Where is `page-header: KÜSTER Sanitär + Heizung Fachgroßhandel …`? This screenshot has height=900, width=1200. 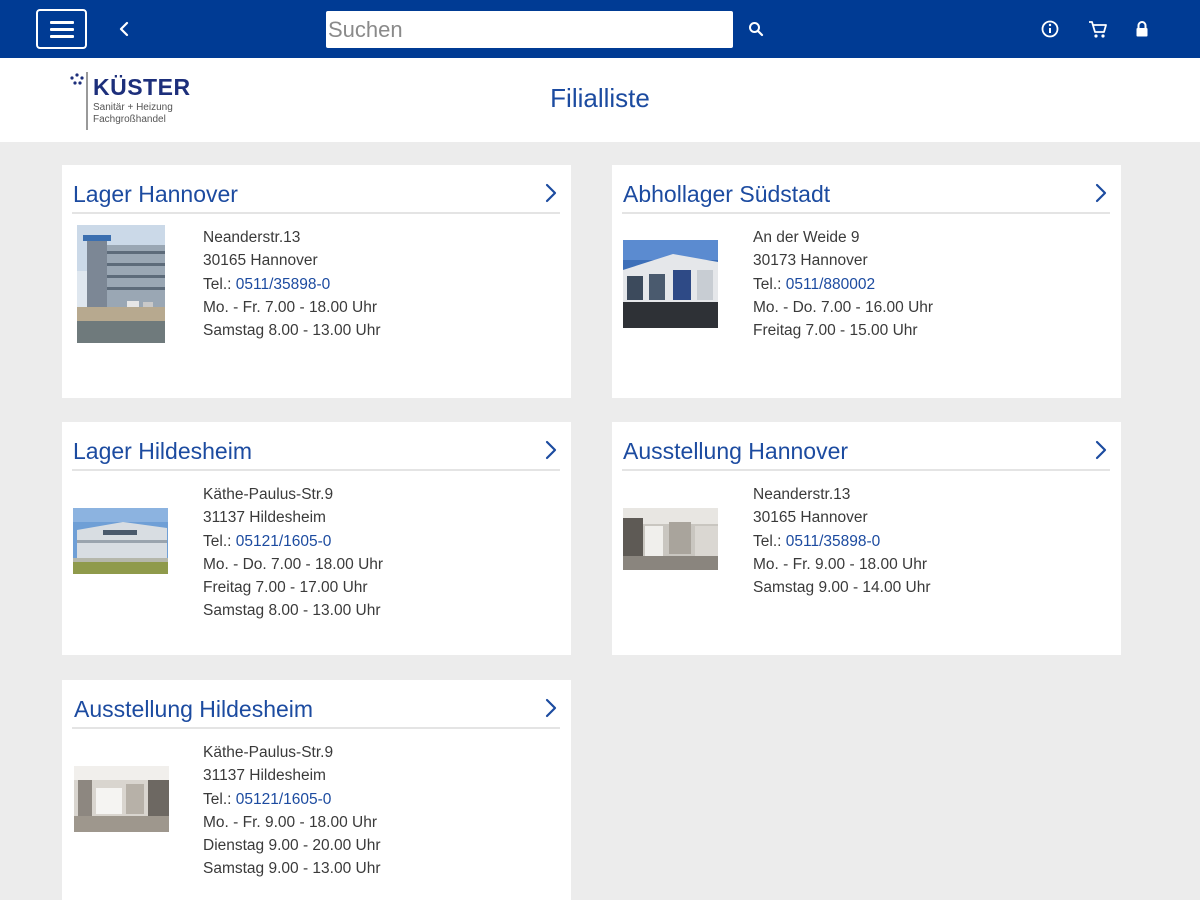
page-header: KÜSTER Sanitär + Heizung Fachgroßhandel … is located at coordinates (600, 100).